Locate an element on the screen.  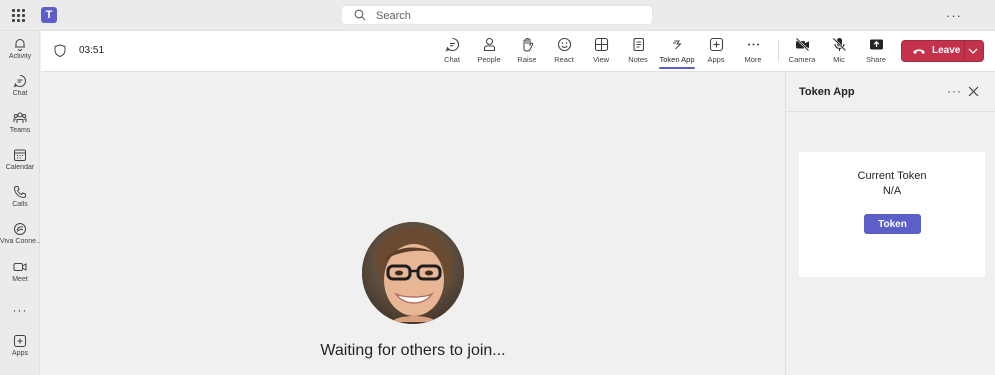
leave-button: Leave is located at coordinates (933, 51).